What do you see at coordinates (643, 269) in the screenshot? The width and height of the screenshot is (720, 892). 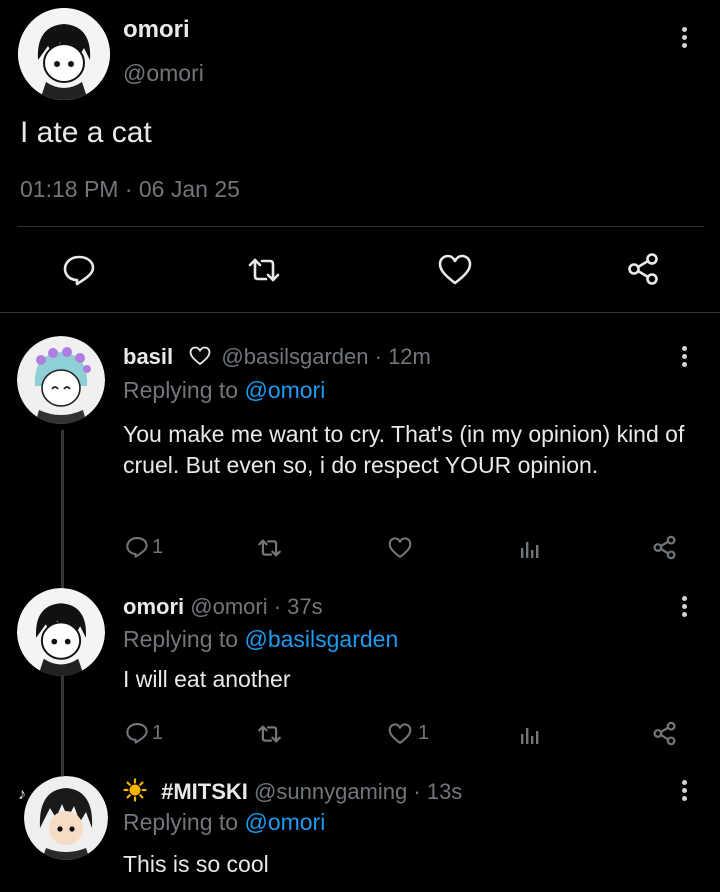 I see `share-icon` at bounding box center [643, 269].